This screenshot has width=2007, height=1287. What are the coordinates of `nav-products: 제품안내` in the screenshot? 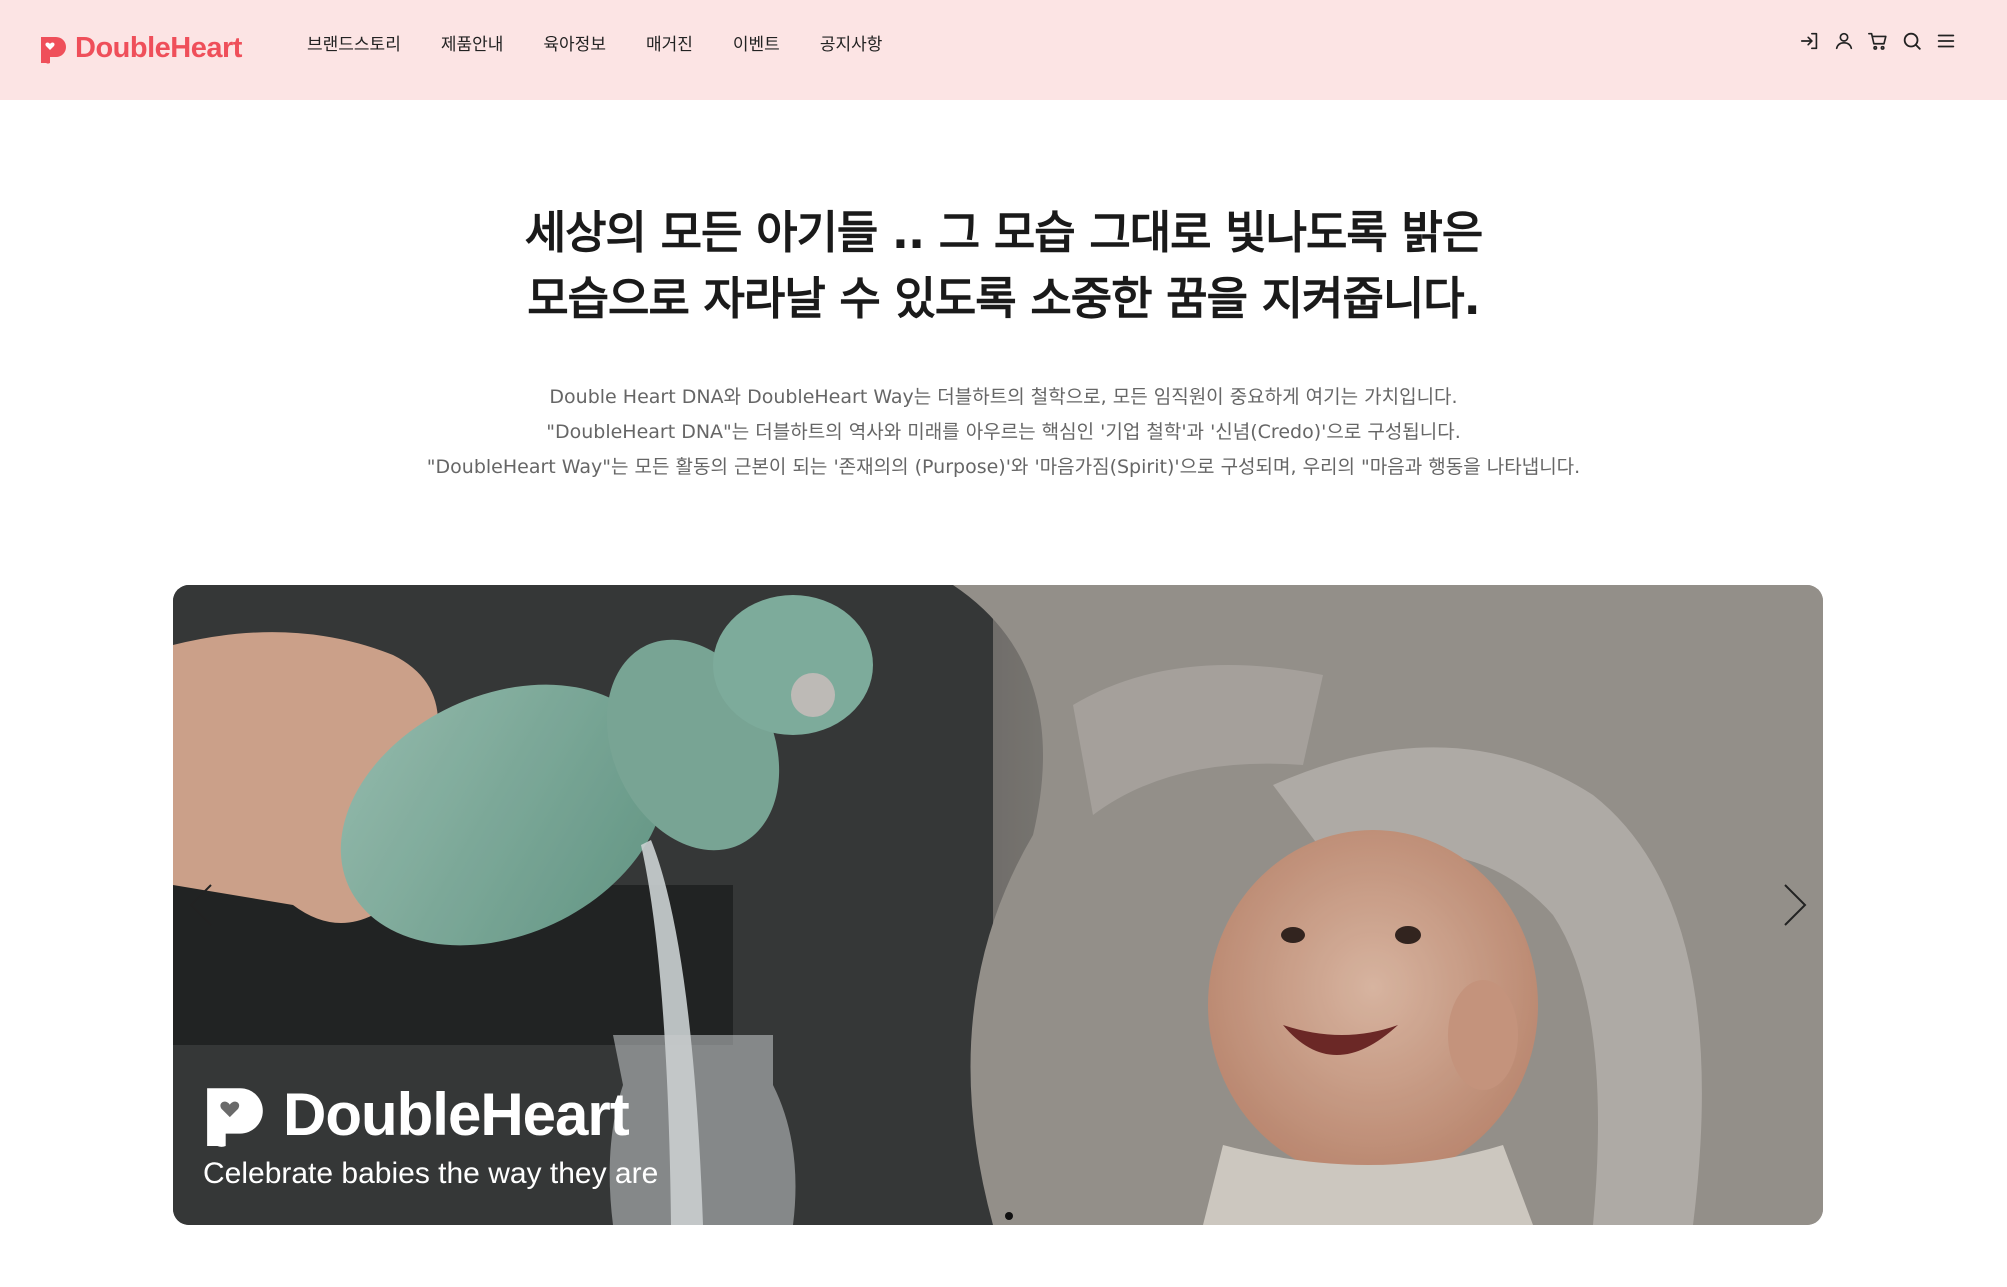 It's located at (472, 45).